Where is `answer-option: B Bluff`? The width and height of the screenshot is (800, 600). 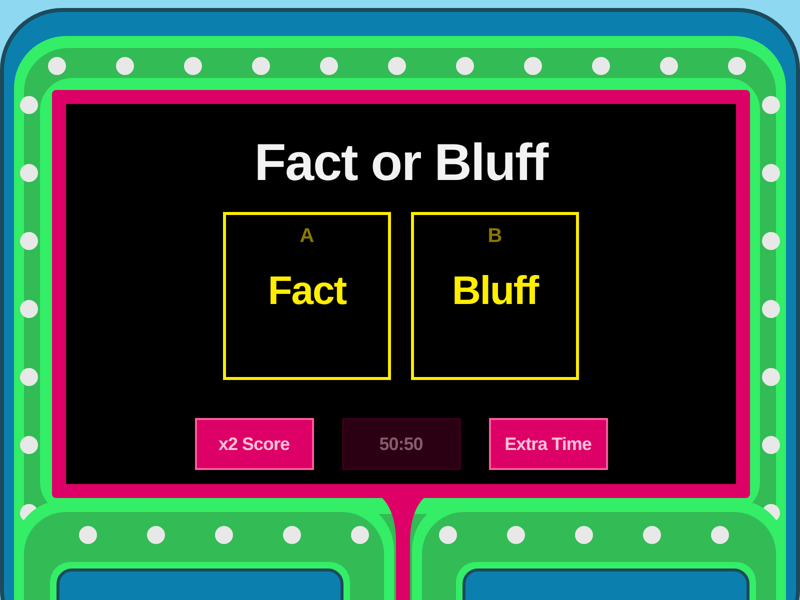 answer-option: B Bluff is located at coordinates (495, 296).